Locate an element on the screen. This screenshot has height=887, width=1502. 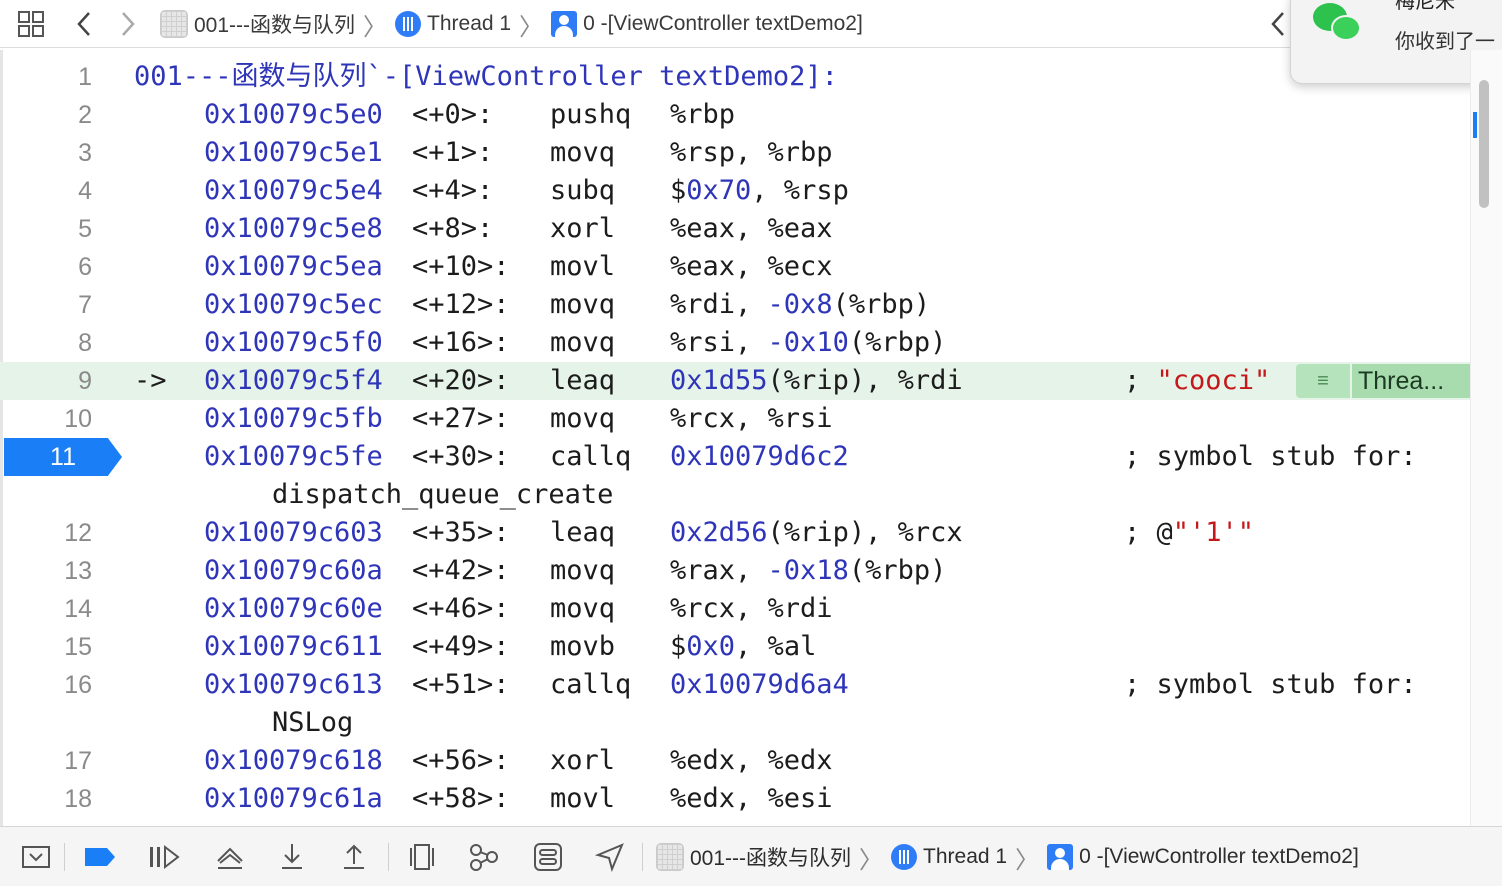
code-line: 2 0x10079c5e0 <+0>: pushq %rbp is located at coordinates (735, 115).